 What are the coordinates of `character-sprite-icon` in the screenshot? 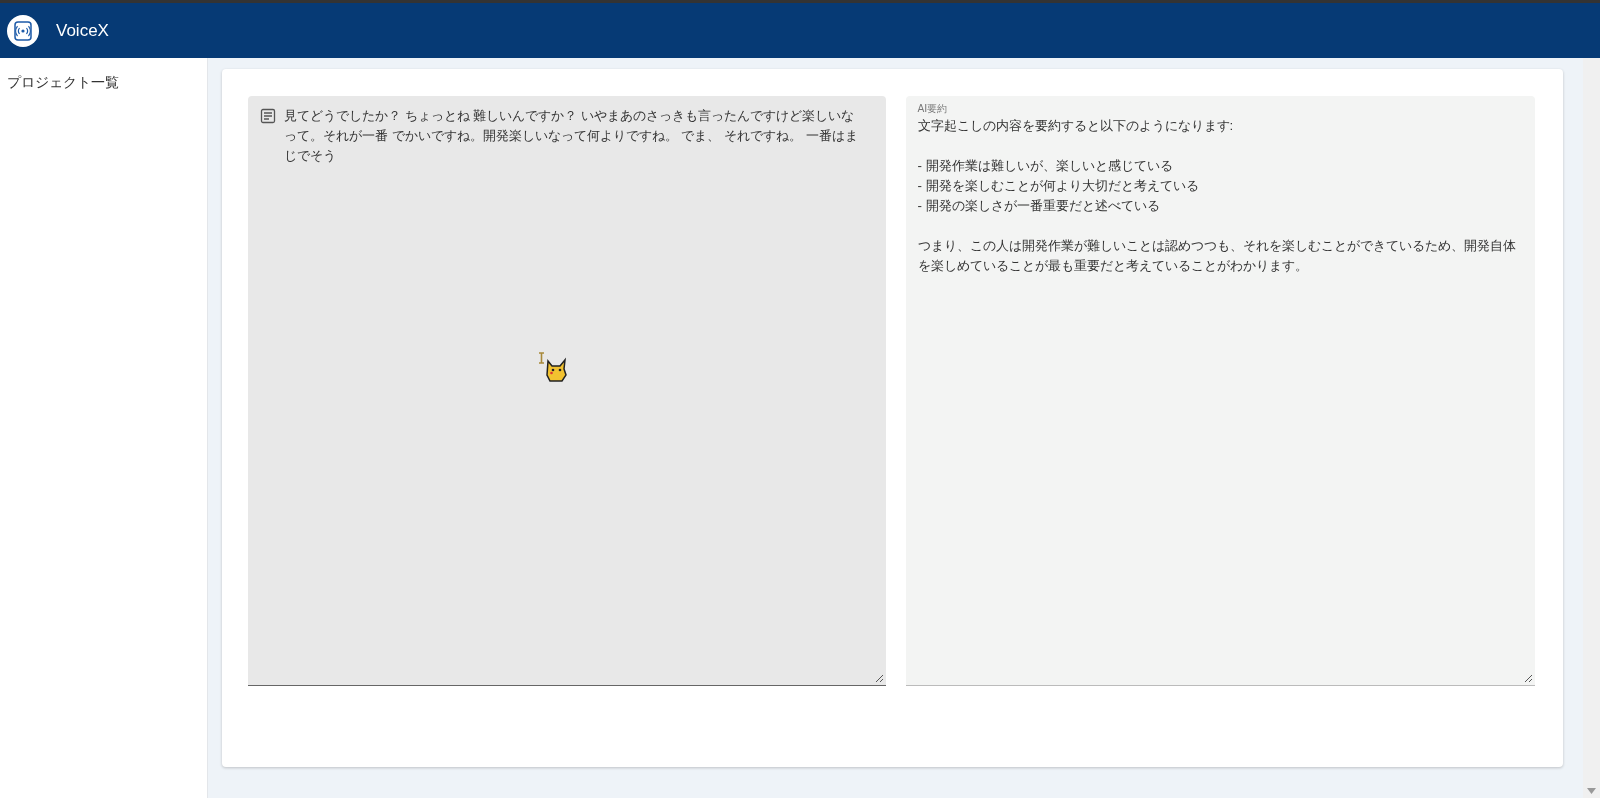 It's located at (553, 367).